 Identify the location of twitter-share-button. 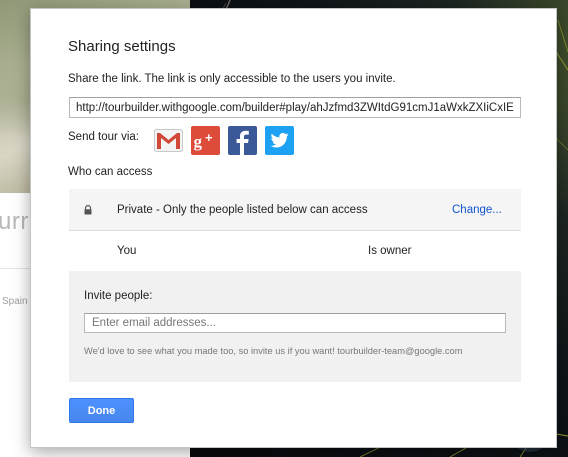
(279, 140).